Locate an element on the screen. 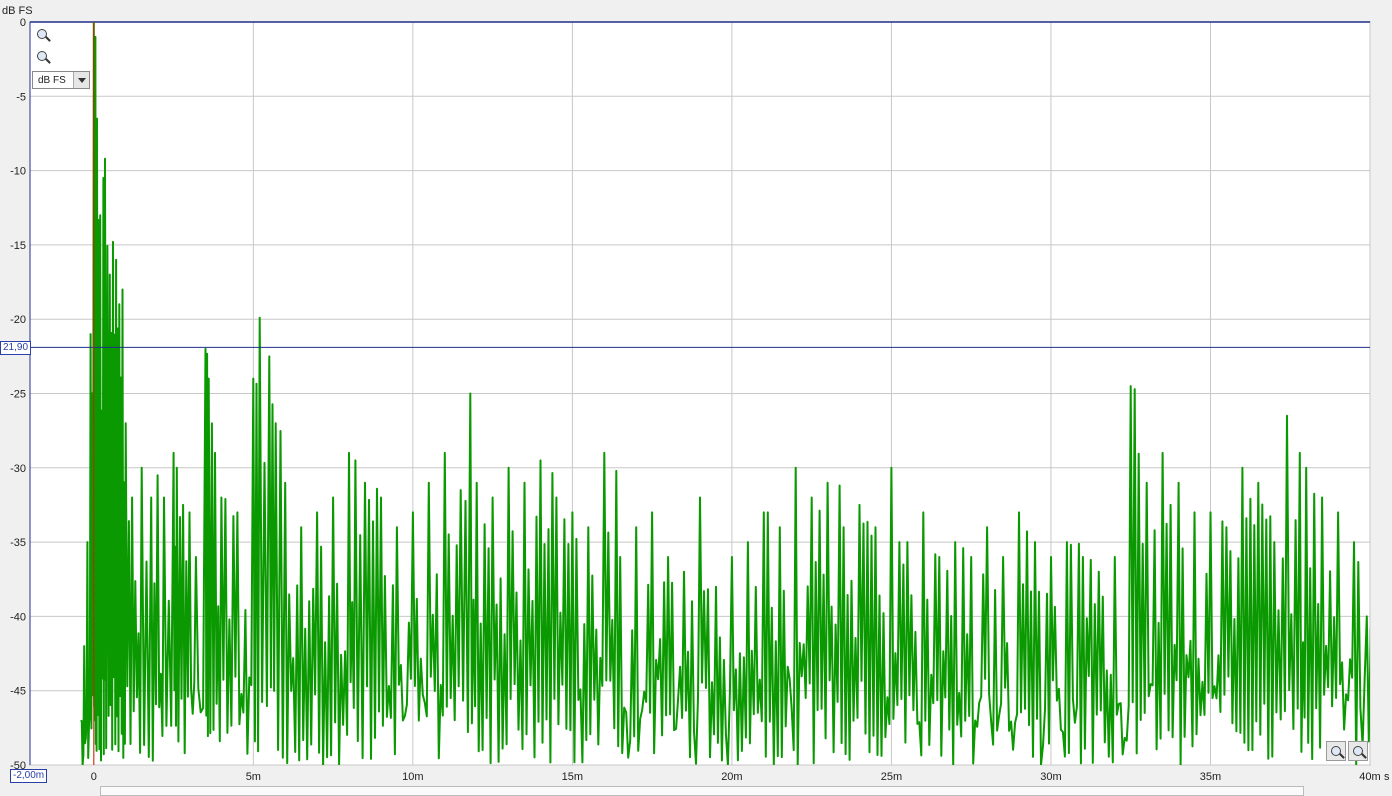 The height and width of the screenshot is (796, 1392). y-tick-label: -45 is located at coordinates (18, 692).